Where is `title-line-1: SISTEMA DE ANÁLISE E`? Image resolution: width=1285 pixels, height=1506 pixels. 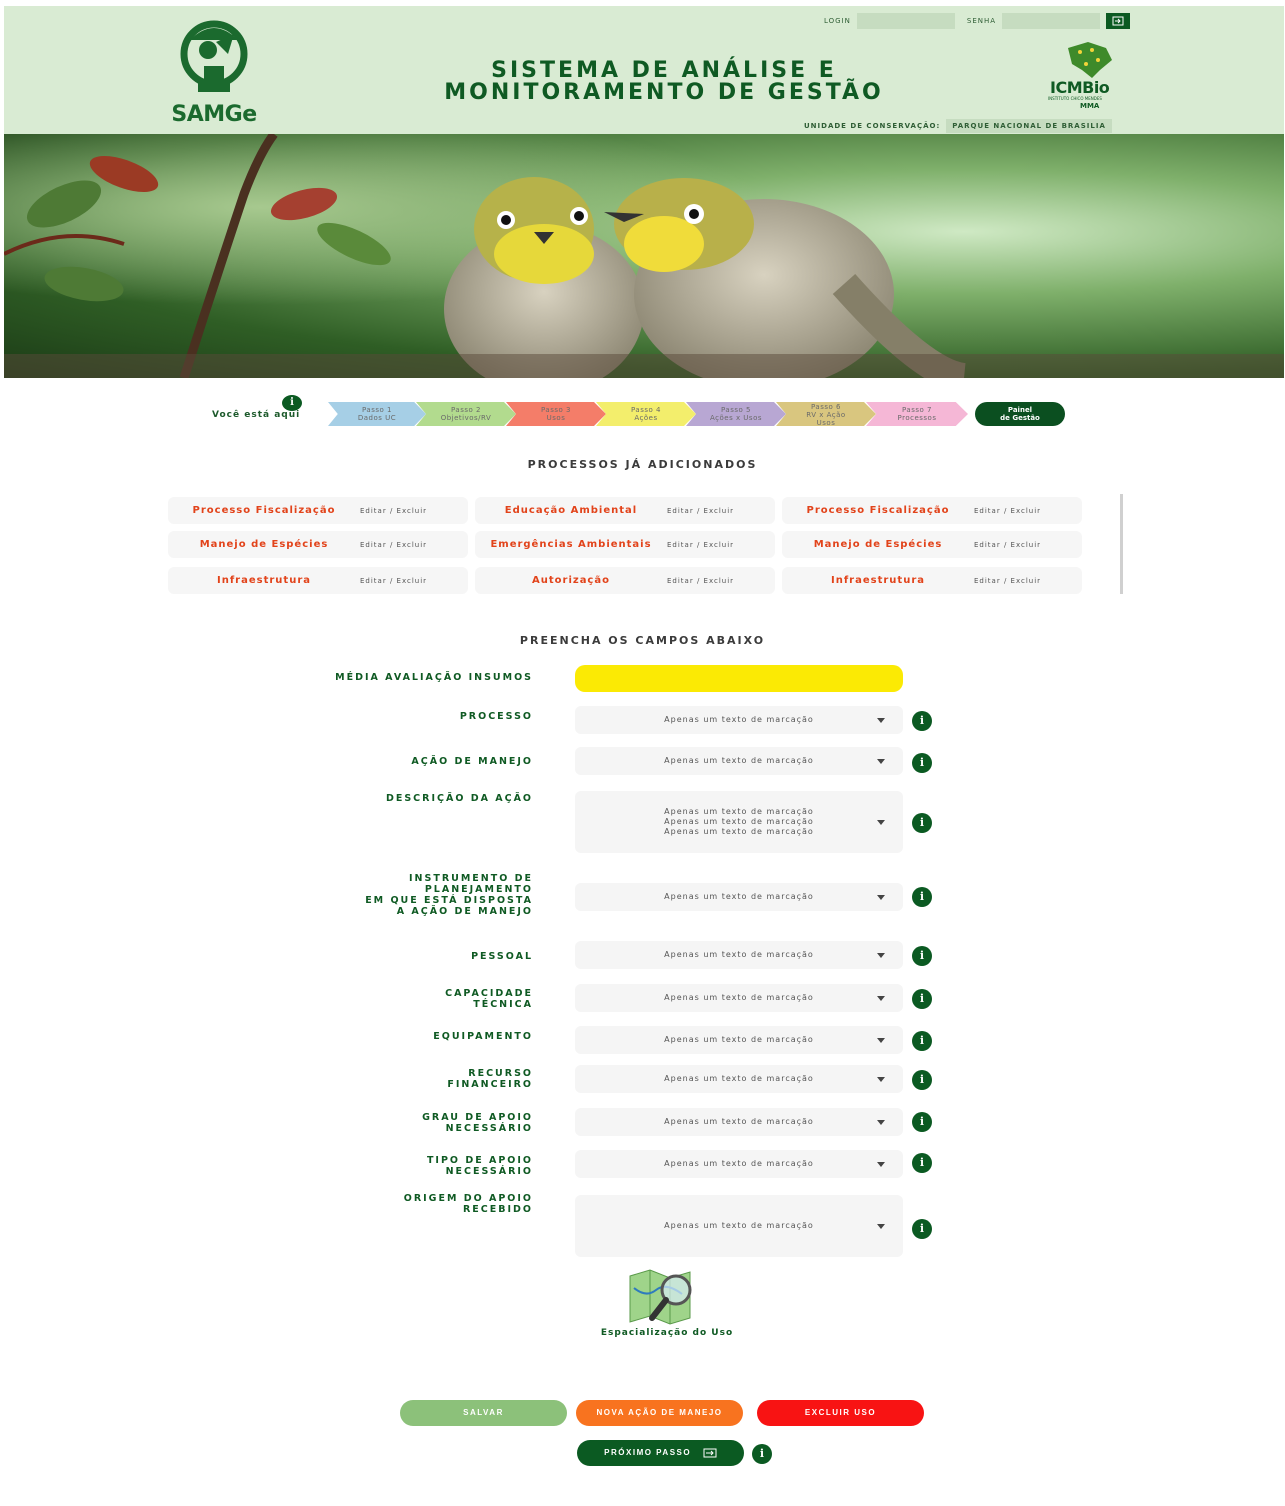
title-line-1: SISTEMA DE ANÁLISE E is located at coordinates (664, 70).